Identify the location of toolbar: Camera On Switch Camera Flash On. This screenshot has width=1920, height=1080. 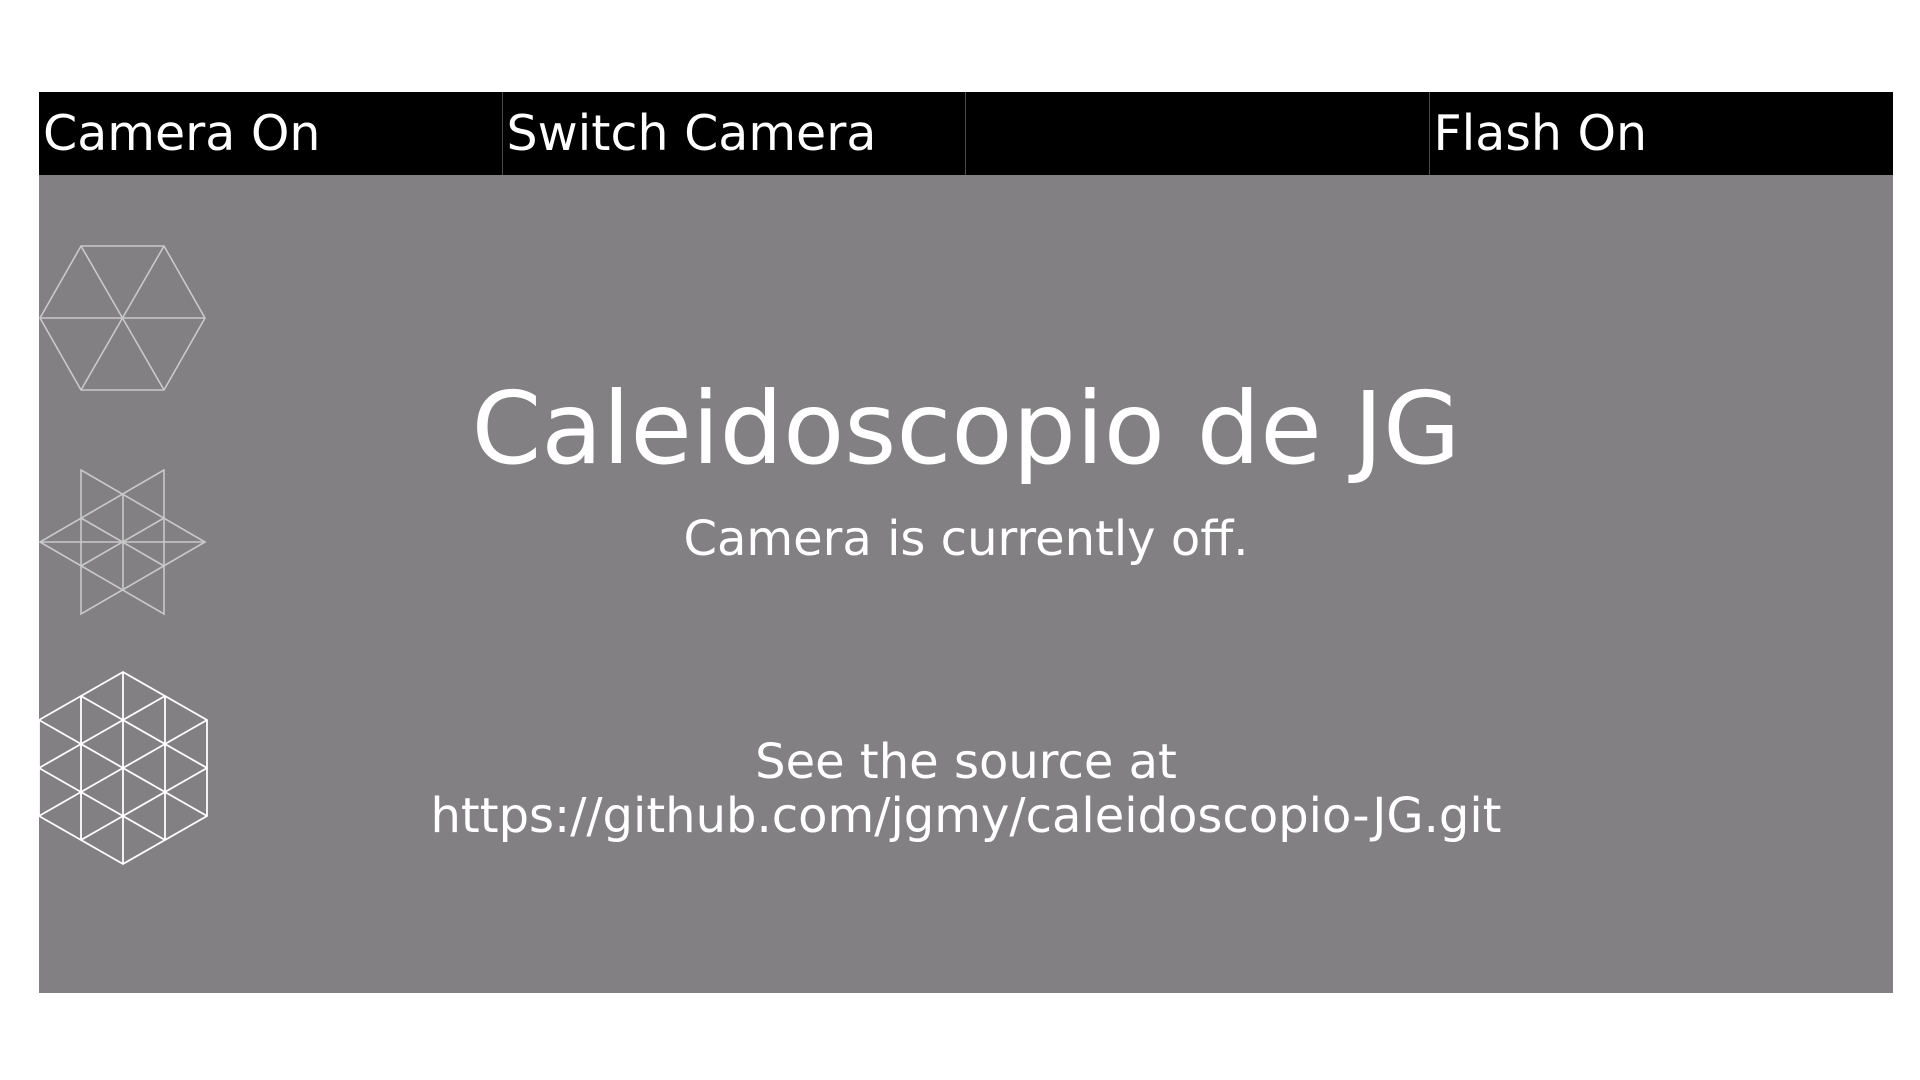
(966, 133).